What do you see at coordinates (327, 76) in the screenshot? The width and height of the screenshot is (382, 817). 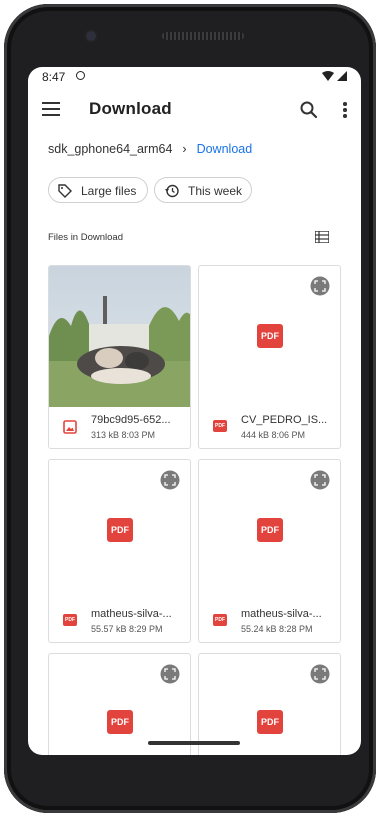 I see `wifi-icon` at bounding box center [327, 76].